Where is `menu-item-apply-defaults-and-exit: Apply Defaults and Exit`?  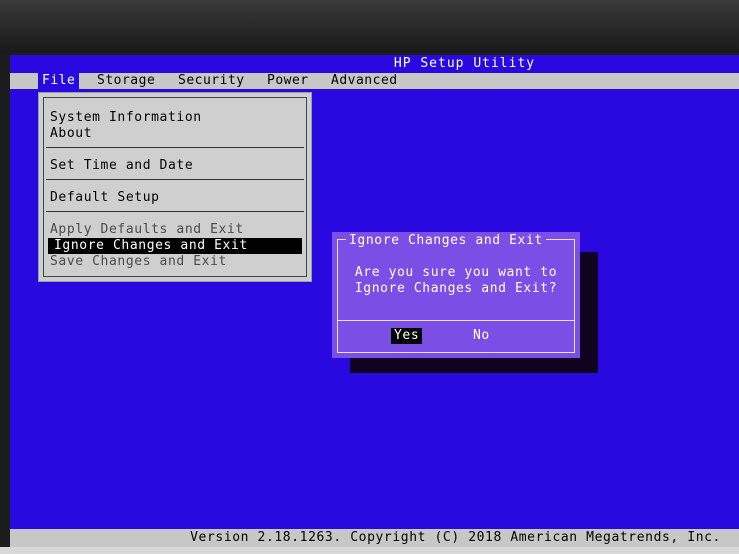 menu-item-apply-defaults-and-exit: Apply Defaults and Exit is located at coordinates (147, 230).